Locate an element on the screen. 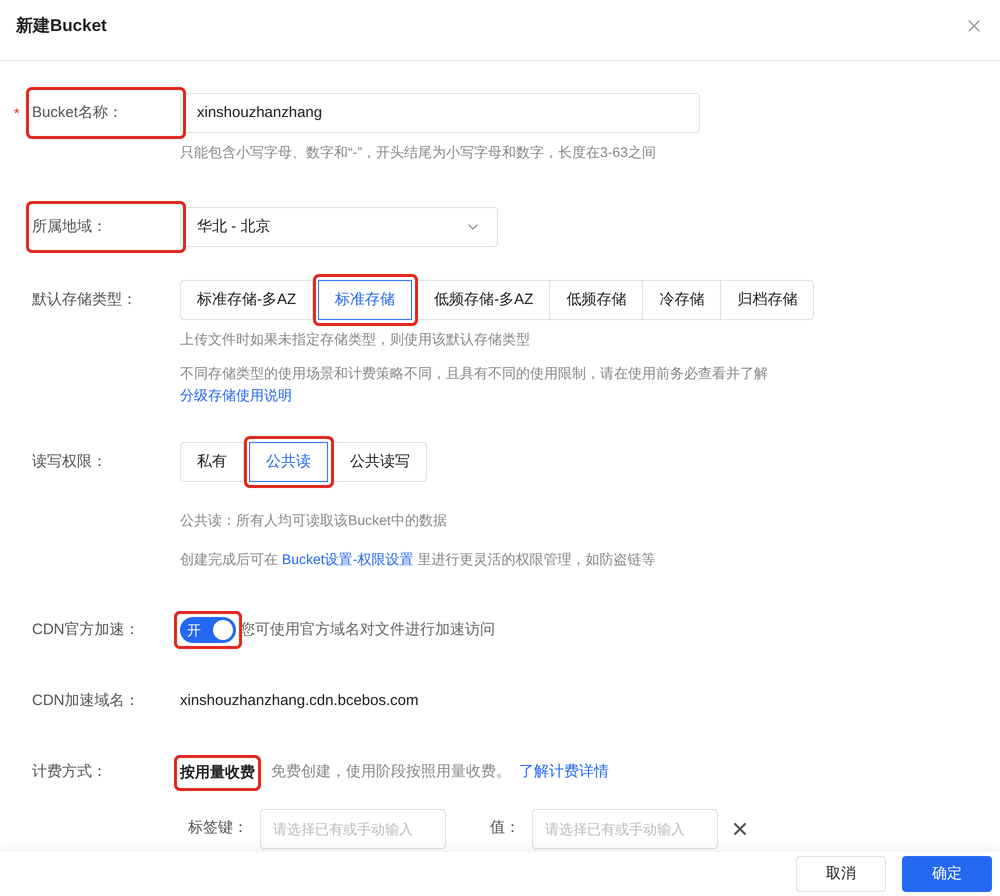 The height and width of the screenshot is (896, 1000). tag-value-field: 请选择已有或手动输入 is located at coordinates (625, 828).